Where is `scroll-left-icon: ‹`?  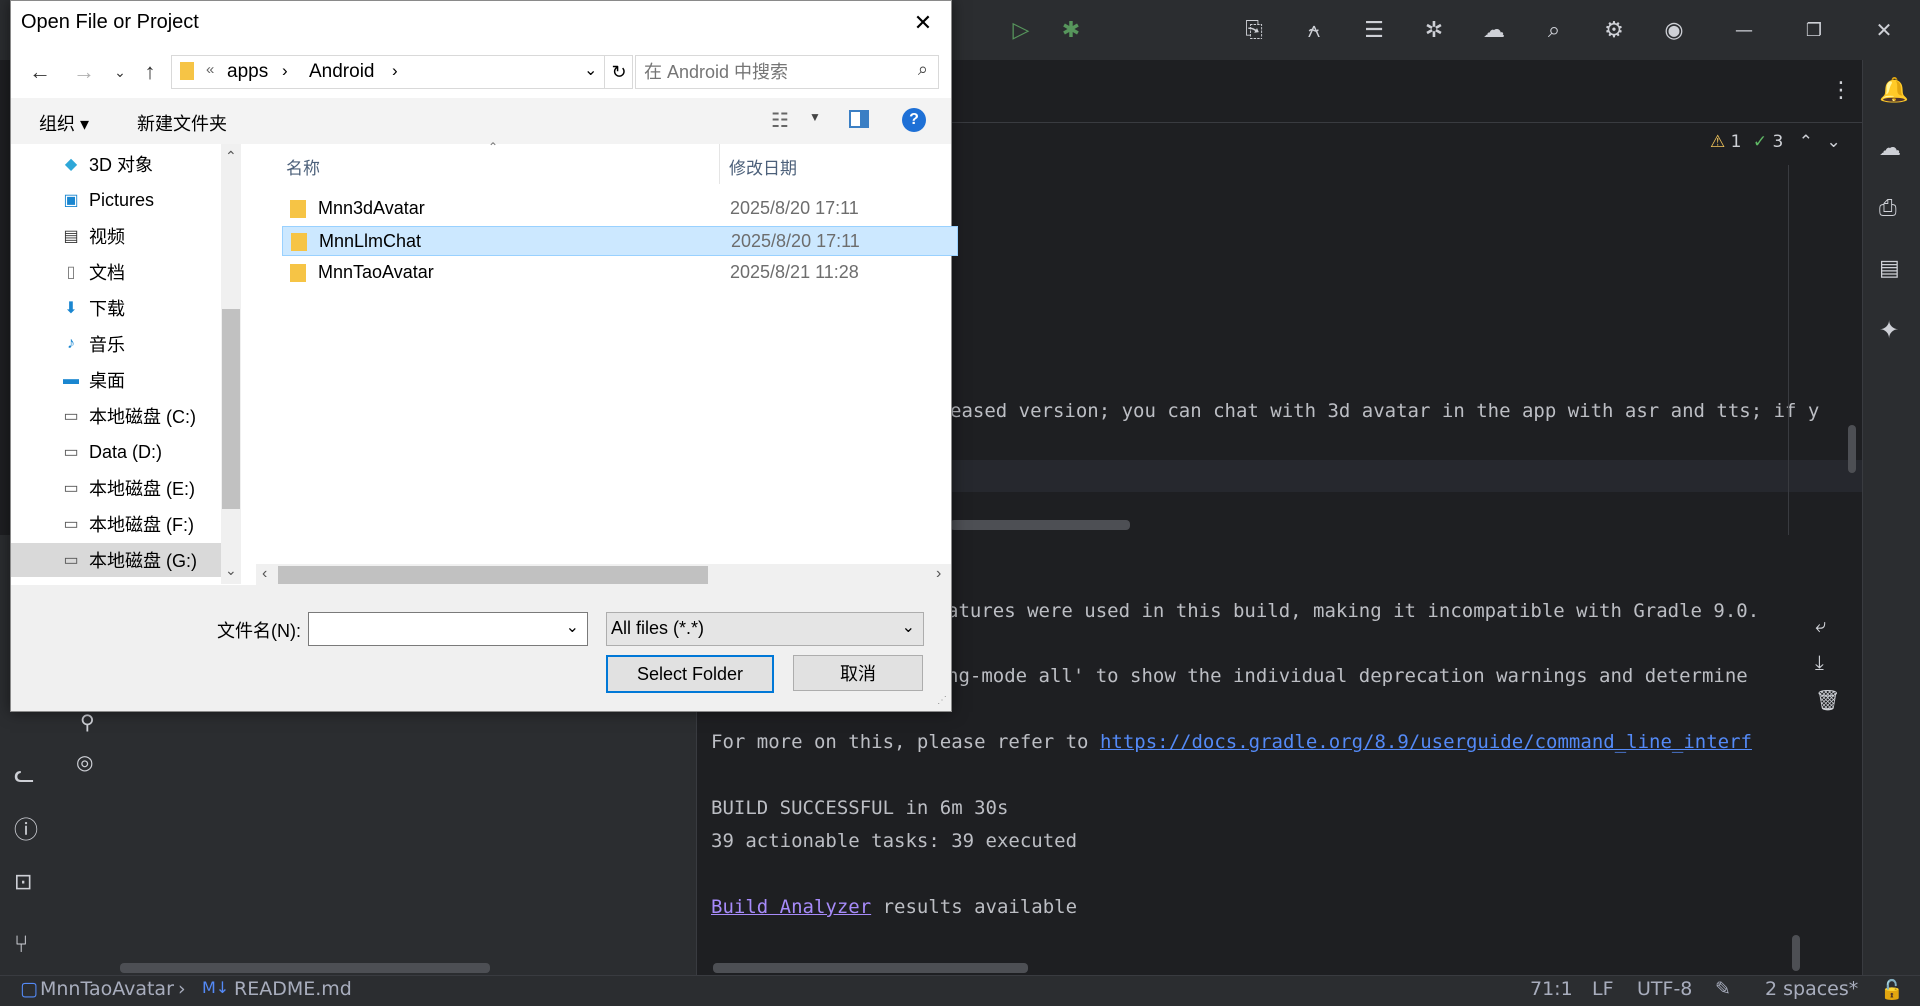
scroll-left-icon: ‹ is located at coordinates (264, 574).